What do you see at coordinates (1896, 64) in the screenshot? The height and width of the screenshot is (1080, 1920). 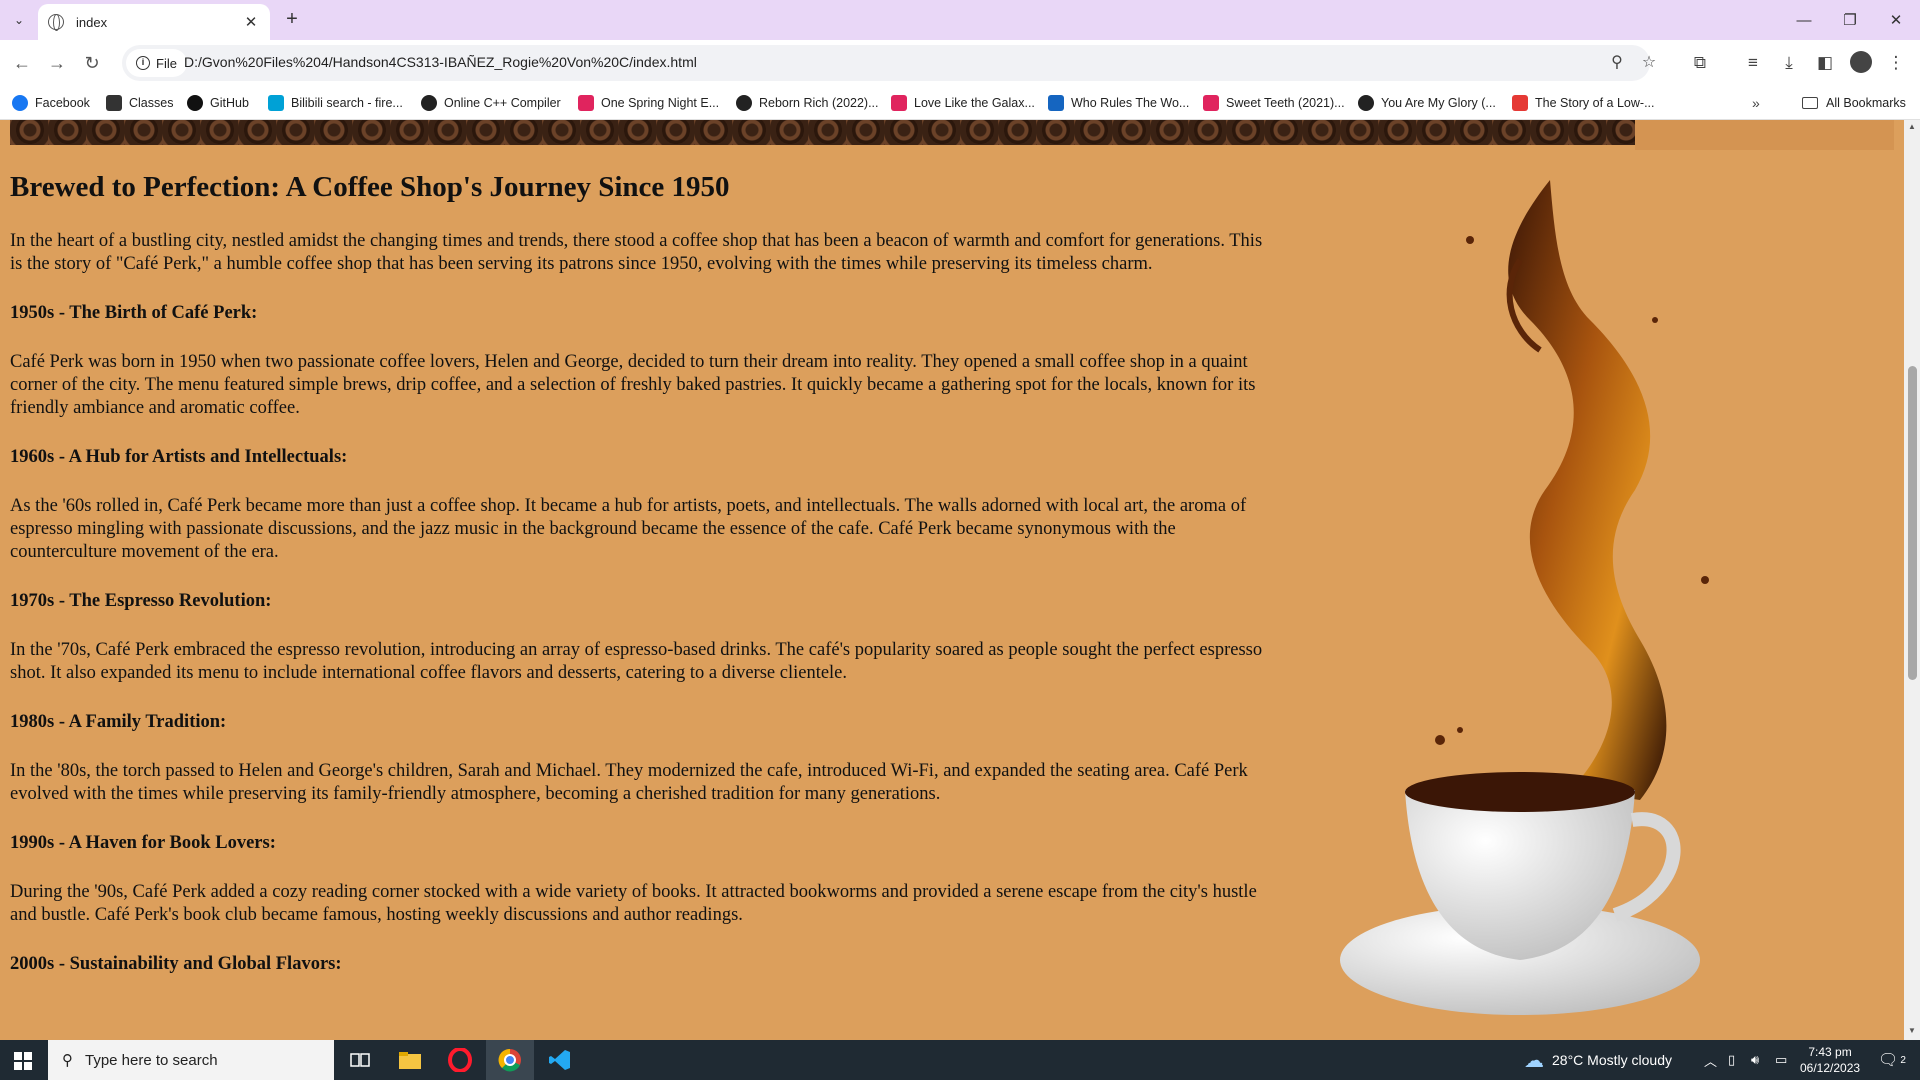 I see `menu-kebab-icon: ⋮` at bounding box center [1896, 64].